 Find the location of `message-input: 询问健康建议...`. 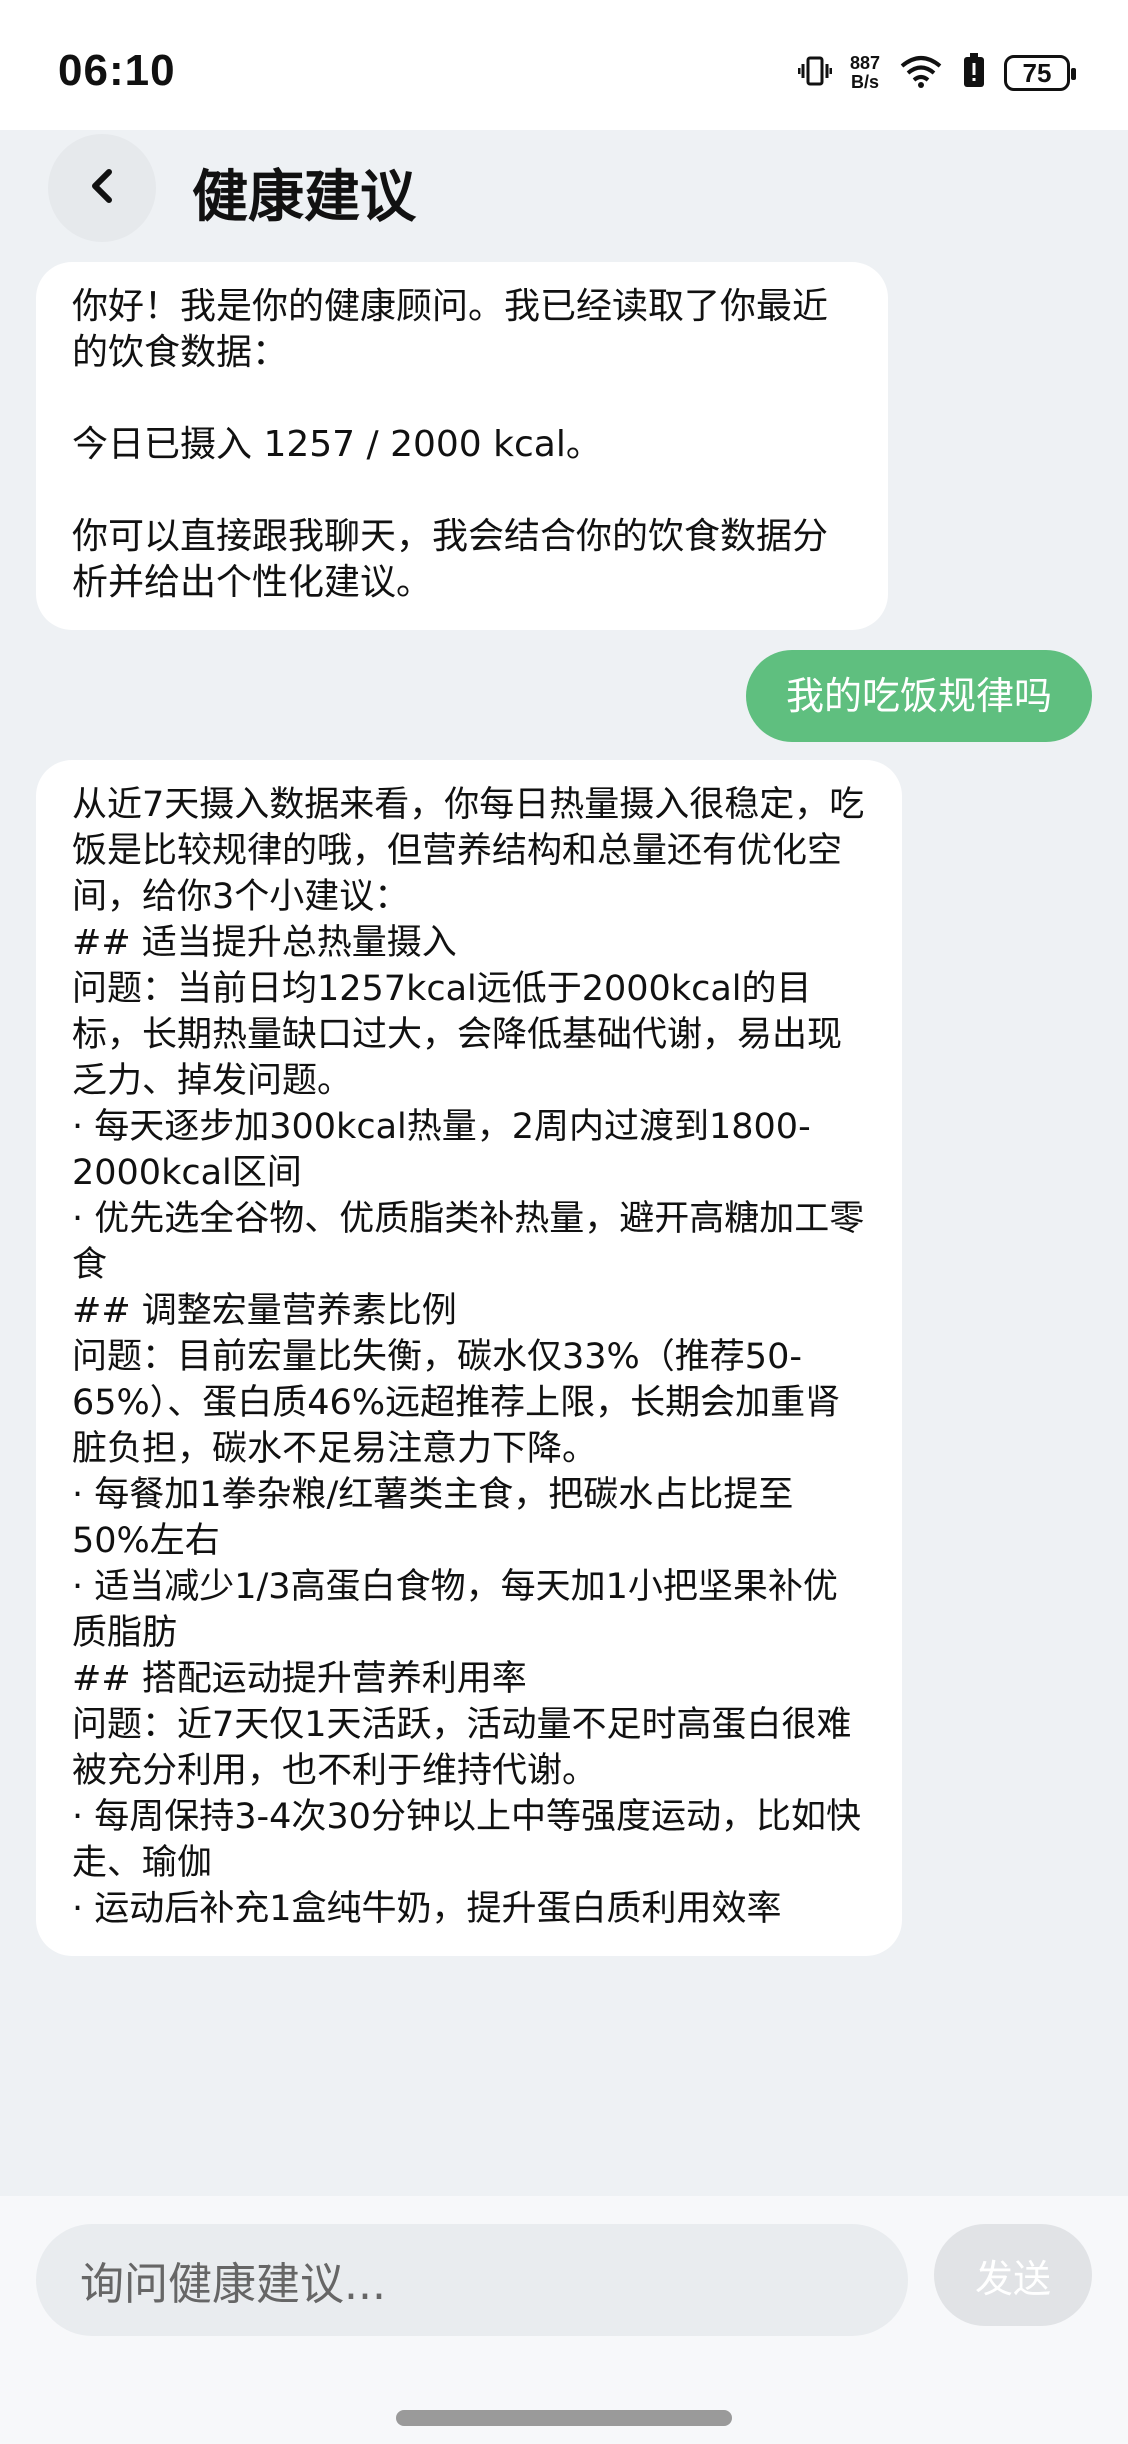

message-input: 询问健康建议... is located at coordinates (472, 2280).